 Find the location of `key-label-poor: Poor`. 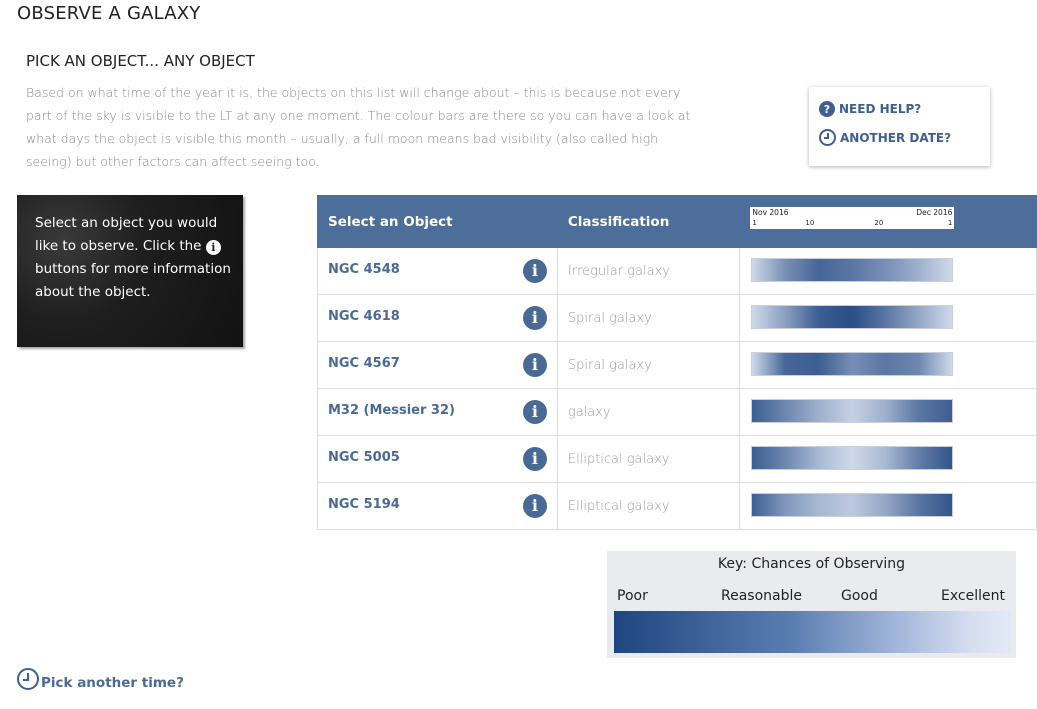

key-label-poor: Poor is located at coordinates (632, 596).